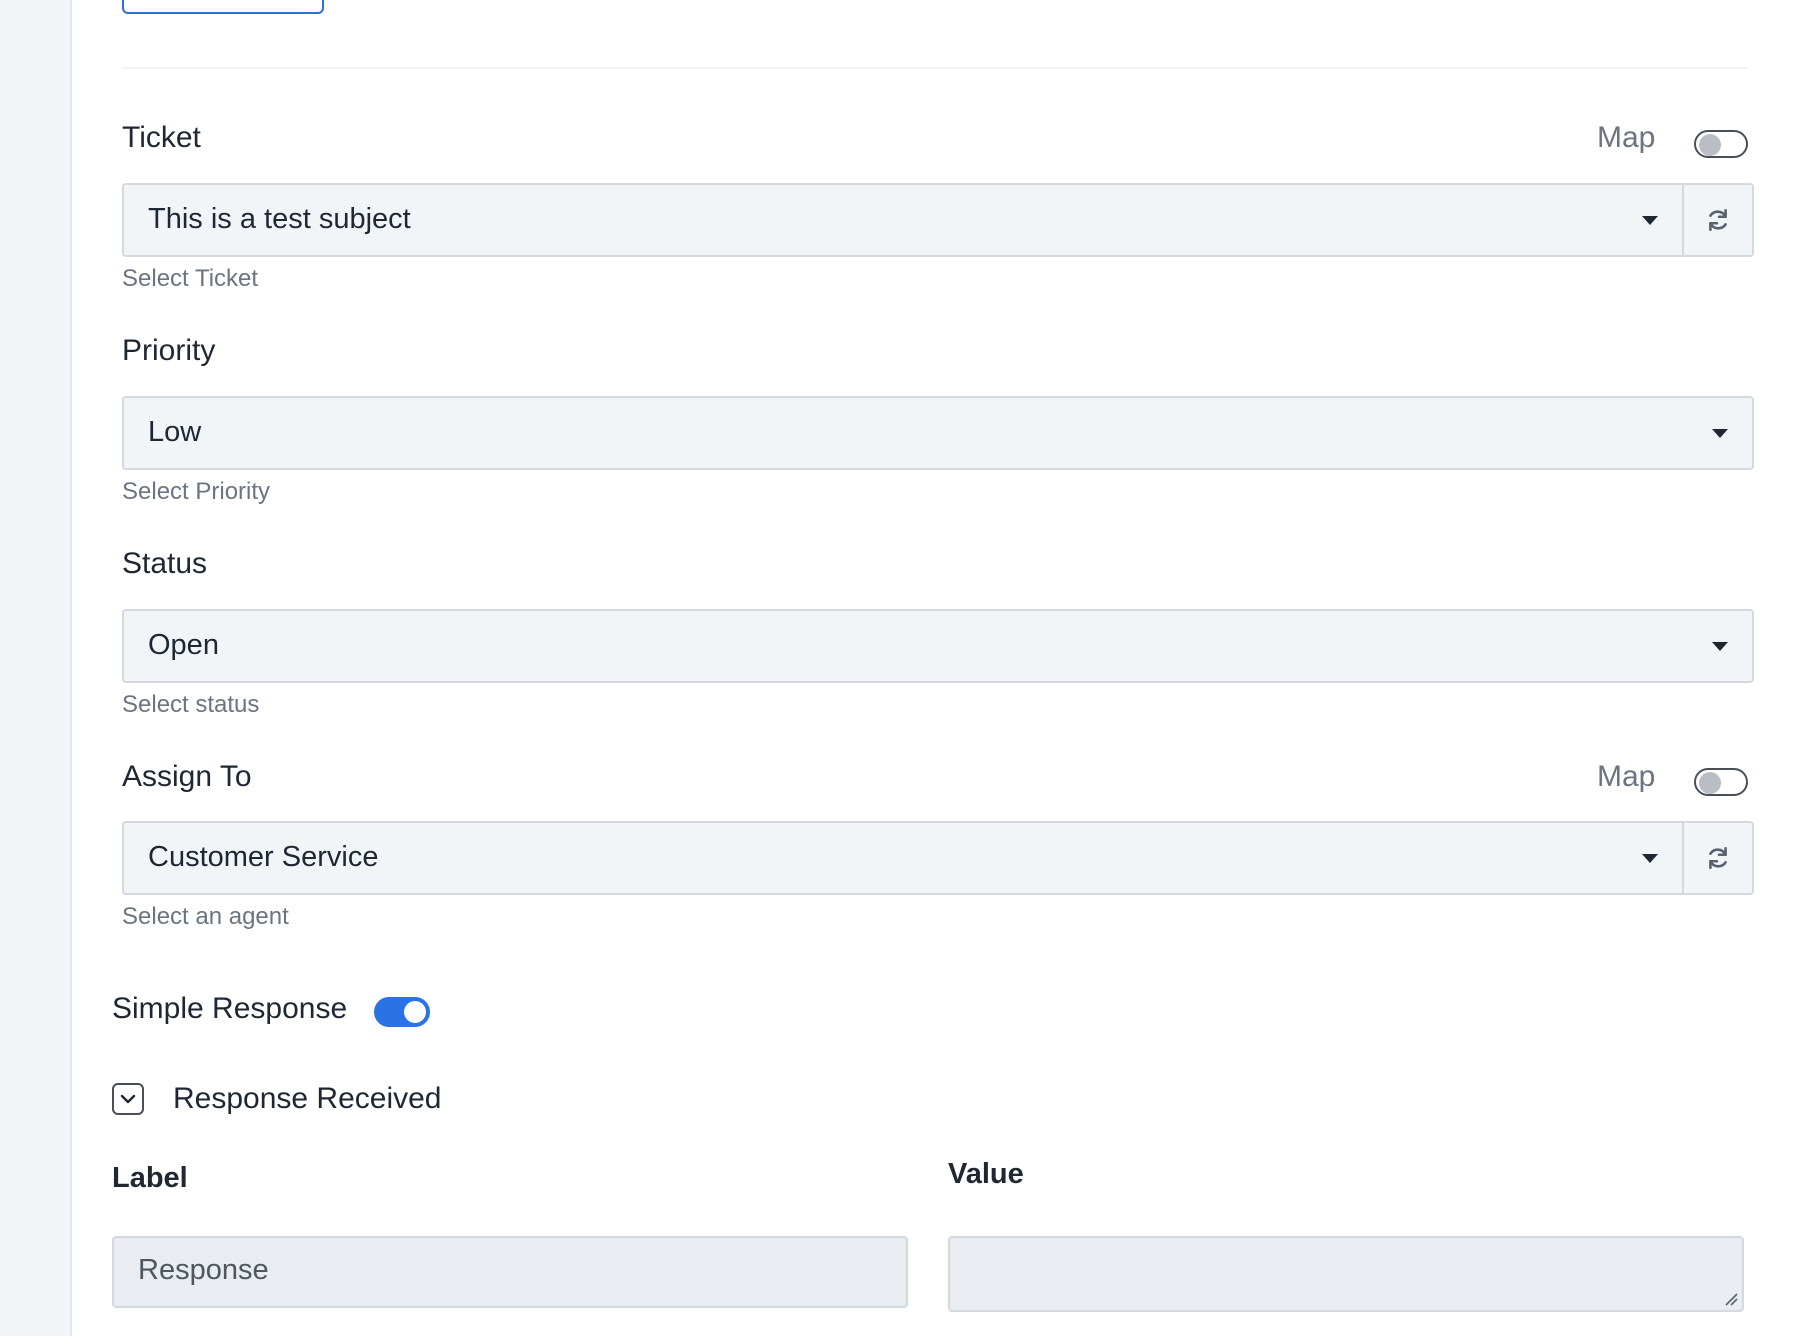  Describe the element at coordinates (230, 1008) in the screenshot. I see `simple-response-label: Simple Response` at that location.